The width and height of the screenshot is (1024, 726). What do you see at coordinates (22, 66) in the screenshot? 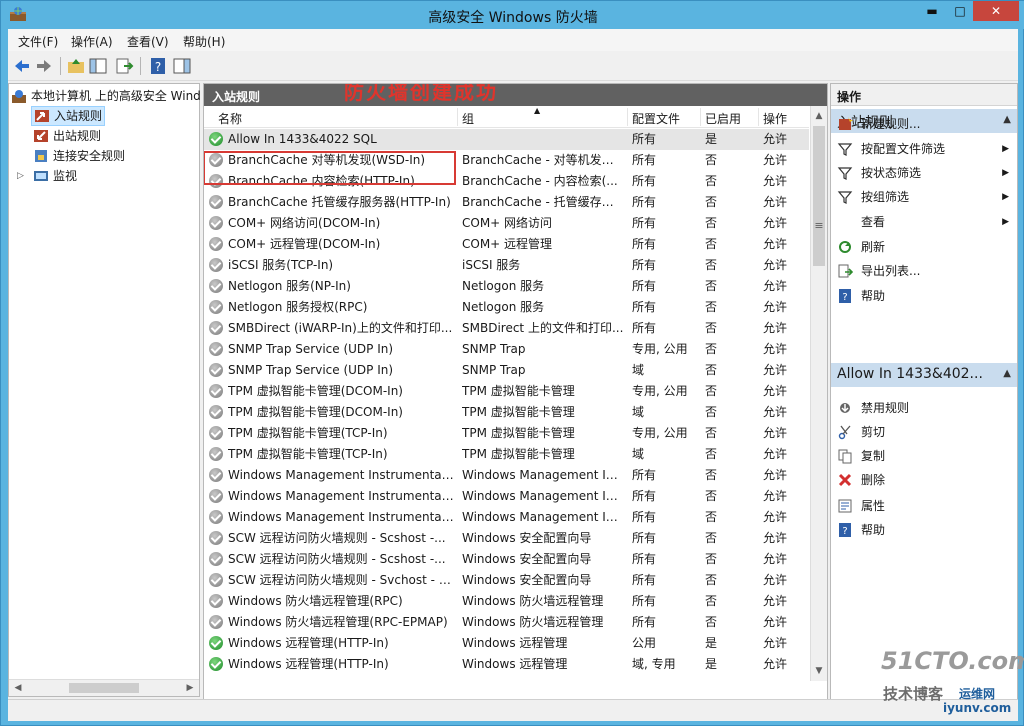
I see `back-arrow-icon` at bounding box center [22, 66].